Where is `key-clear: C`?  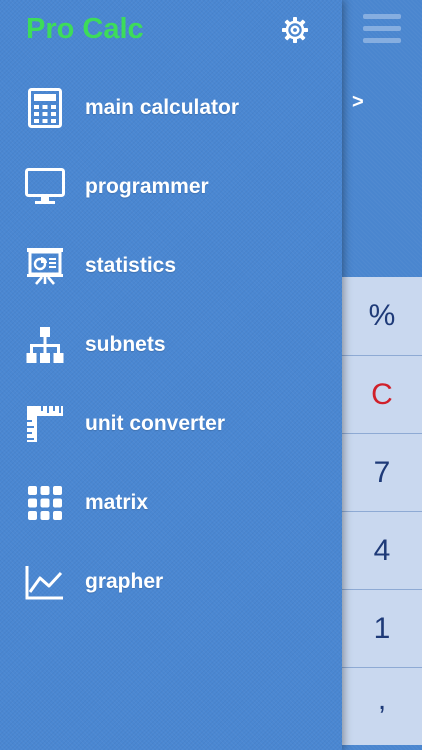 key-clear: C is located at coordinates (382, 394).